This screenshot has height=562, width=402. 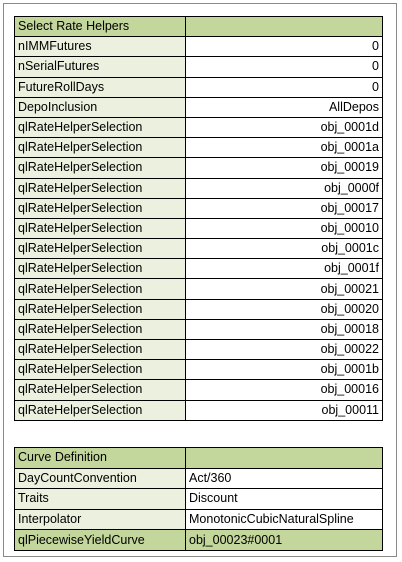 I want to click on rate-helpers-header-empty-cell, so click(x=284, y=26).